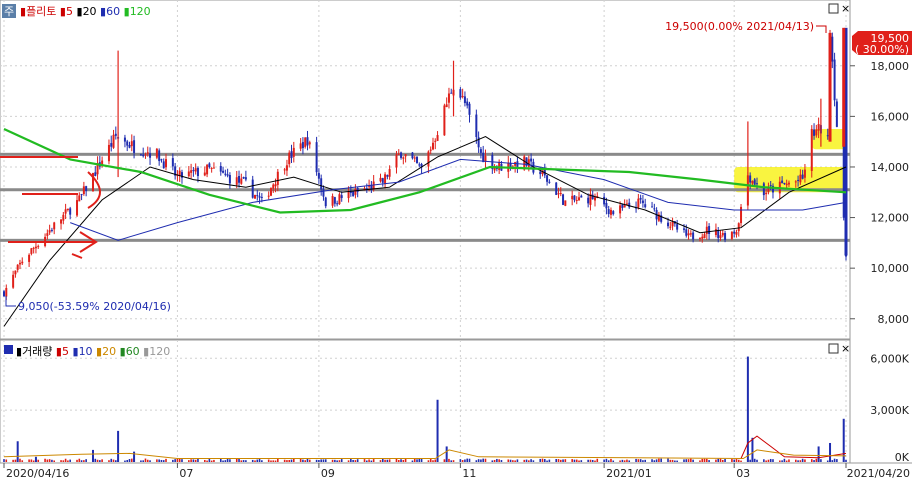  What do you see at coordinates (109, 351) in the screenshot?
I see `legend-label-3: 20` at bounding box center [109, 351].